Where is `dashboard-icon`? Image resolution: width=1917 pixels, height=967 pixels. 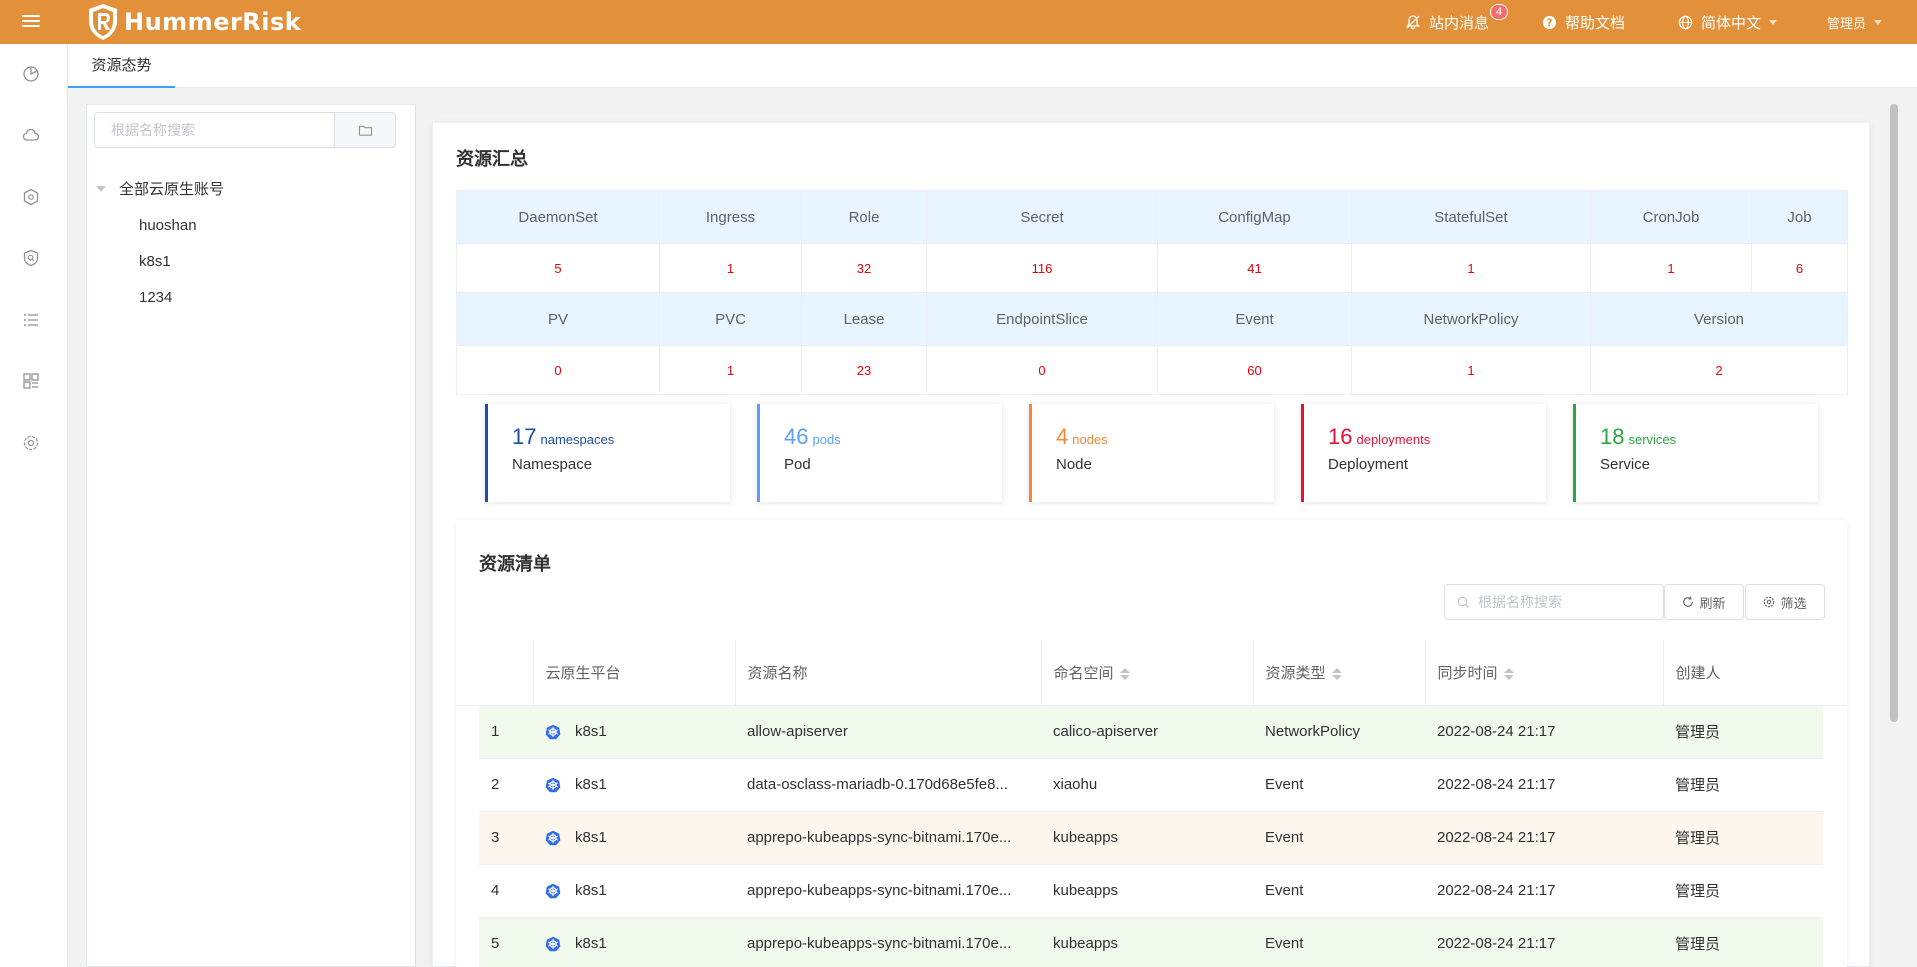
dashboard-icon is located at coordinates (31, 74).